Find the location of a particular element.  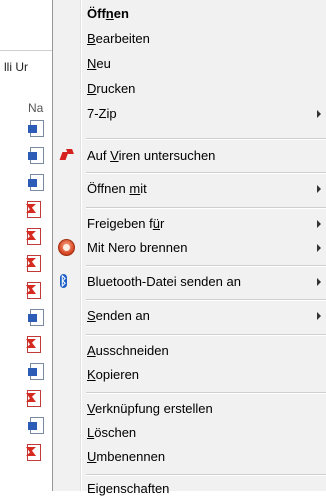

menu-item-label: Öffnen is located at coordinates (108, 13).